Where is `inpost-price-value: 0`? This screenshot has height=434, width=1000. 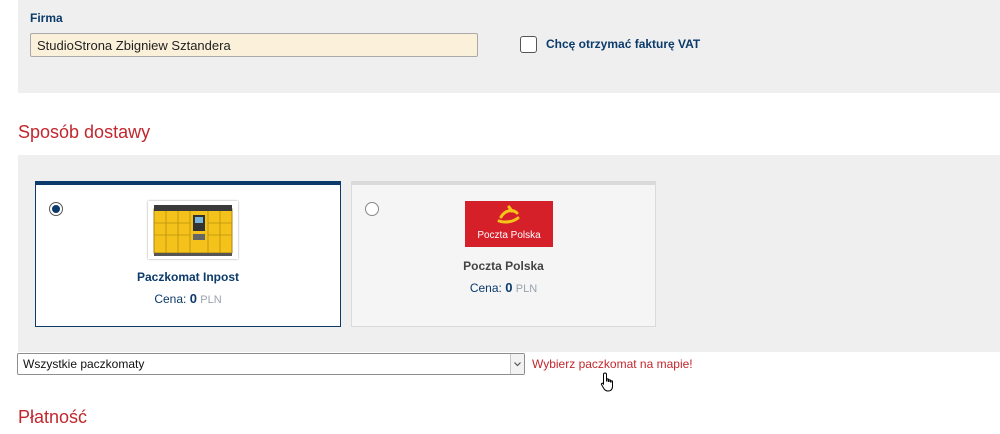
inpost-price-value: 0 is located at coordinates (193, 298).